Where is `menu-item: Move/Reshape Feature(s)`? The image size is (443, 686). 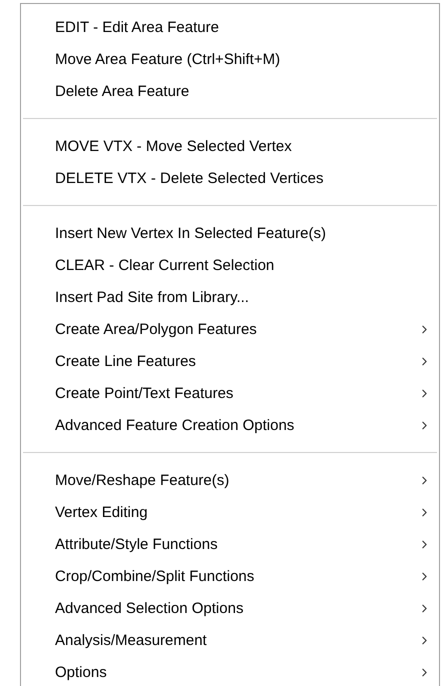 menu-item: Move/Reshape Feature(s) is located at coordinates (230, 480).